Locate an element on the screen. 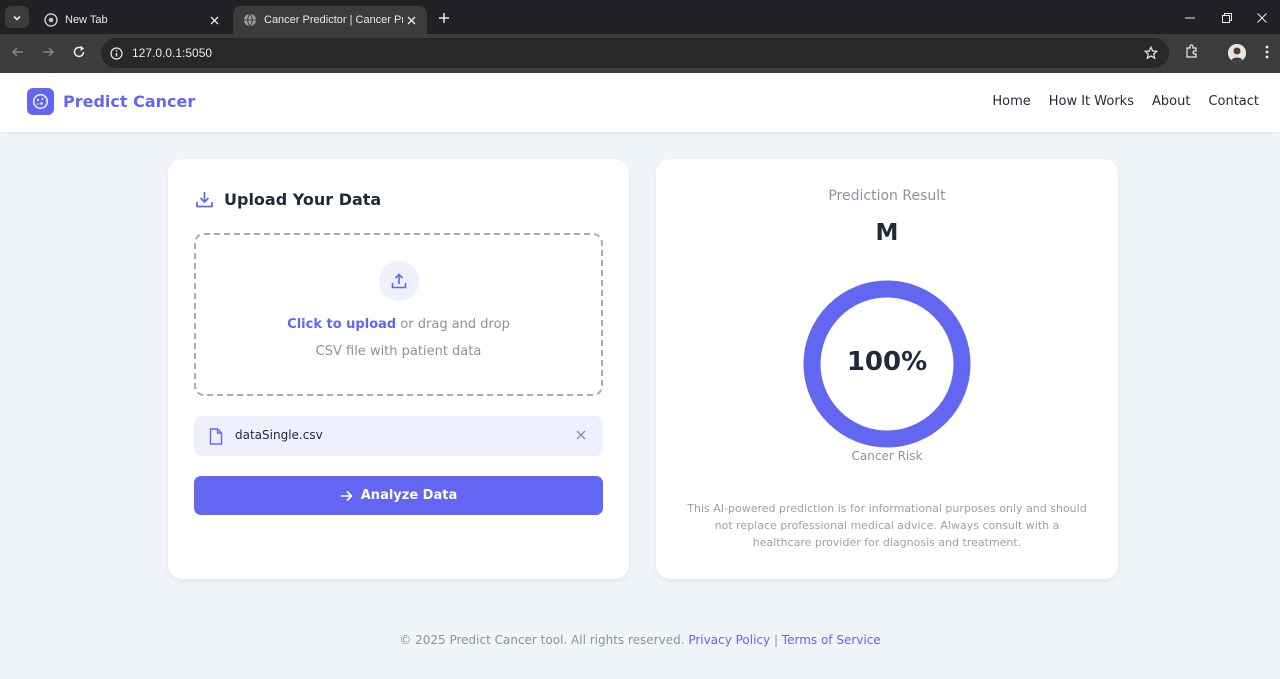 Image resolution: width=1280 pixels, height=679 pixels. click-to-upload-link: Click to upload is located at coordinates (341, 324).